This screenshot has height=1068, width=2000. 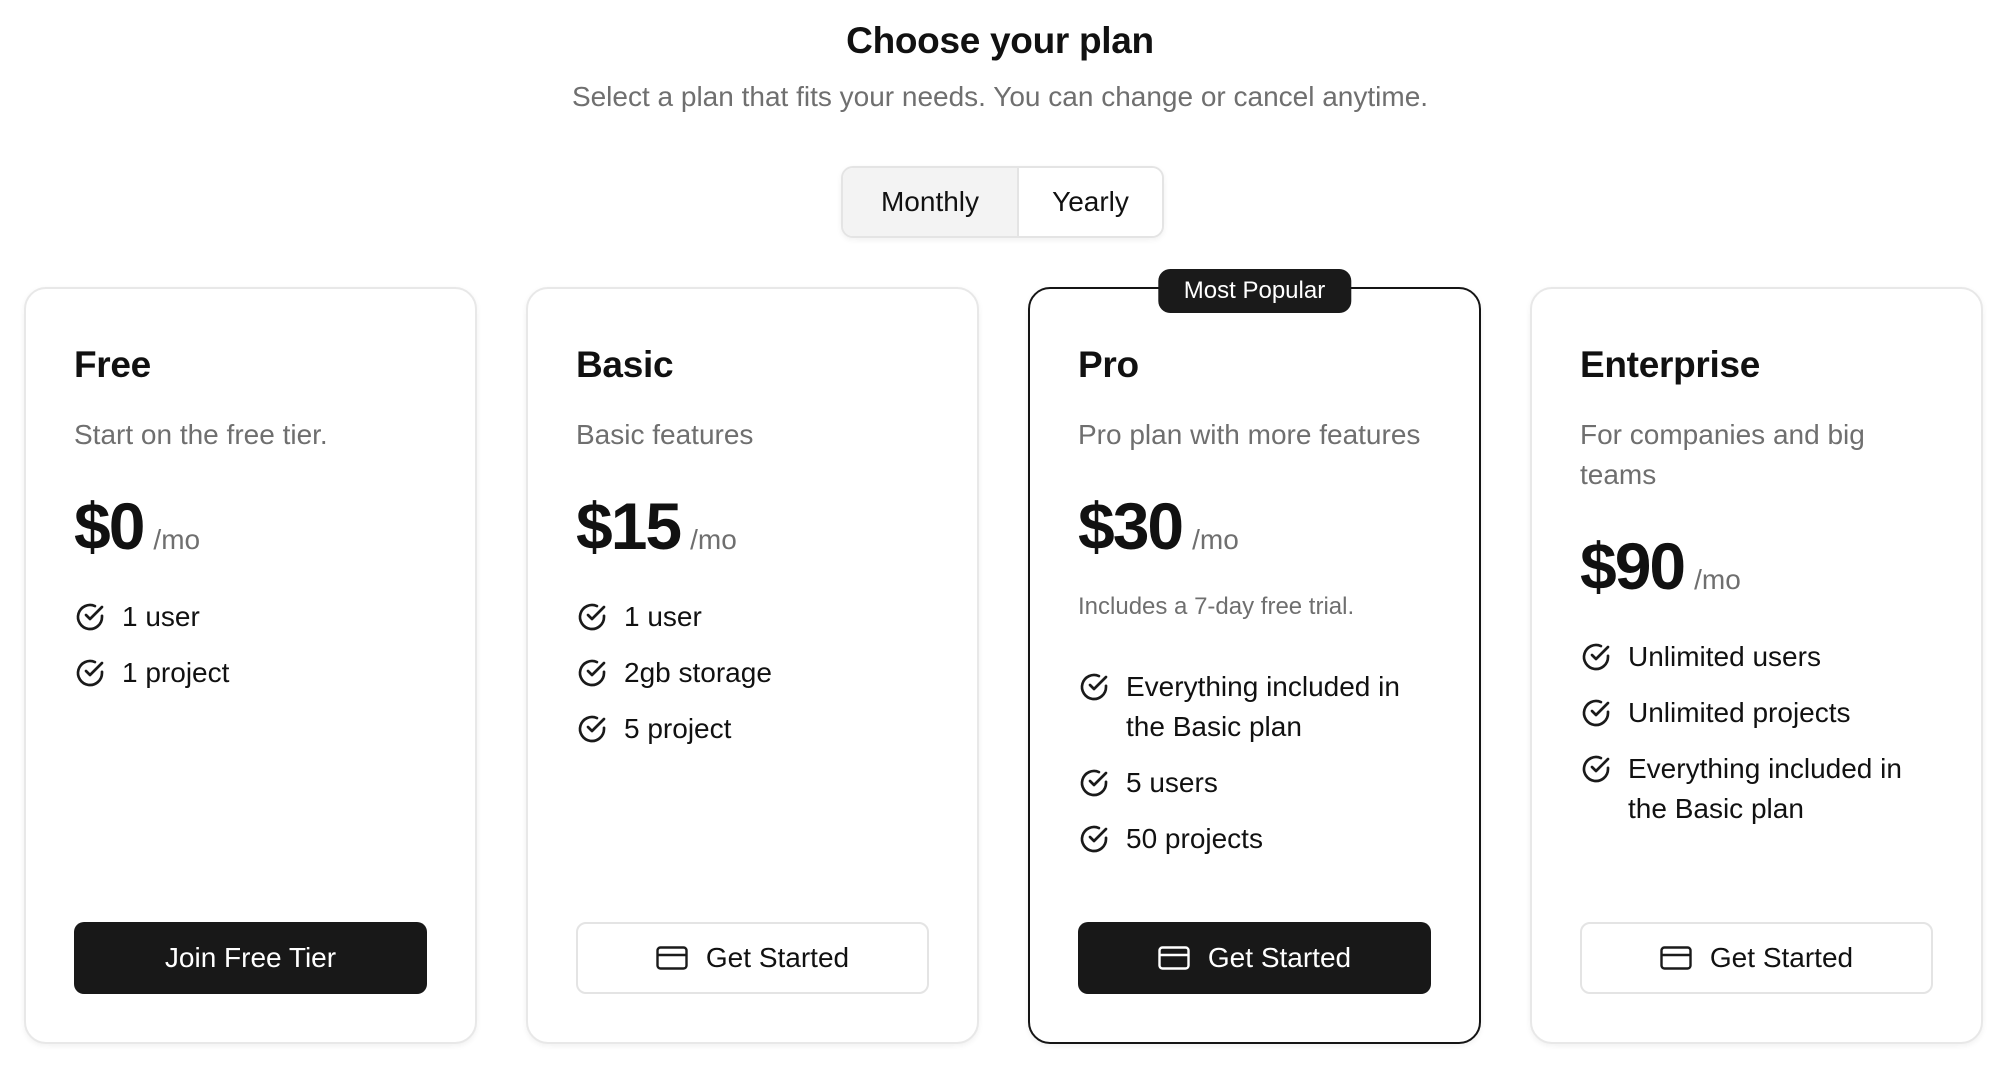 I want to click on feature-list: 1 user 2gb storage 5 project, so click(x=752, y=673).